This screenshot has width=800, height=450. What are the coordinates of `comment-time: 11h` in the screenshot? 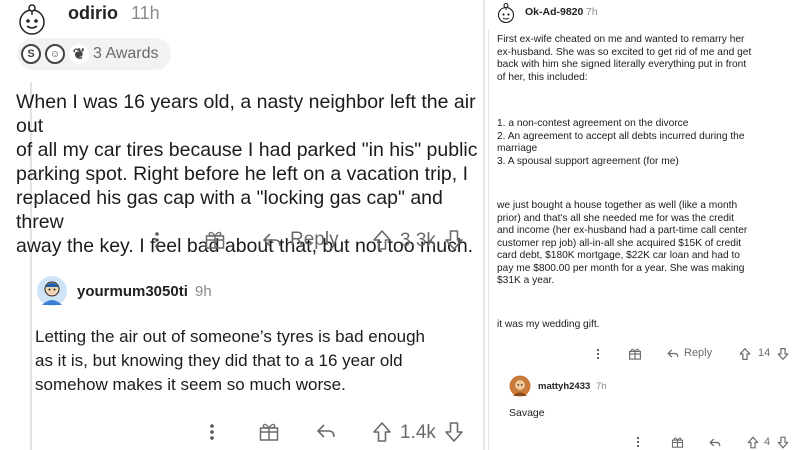 It's located at (145, 13).